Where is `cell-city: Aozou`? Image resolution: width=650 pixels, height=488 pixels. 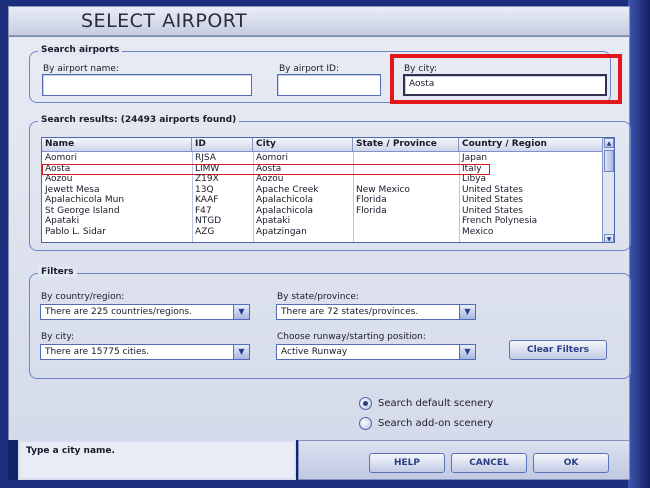
cell-city: Aozou is located at coordinates (270, 179).